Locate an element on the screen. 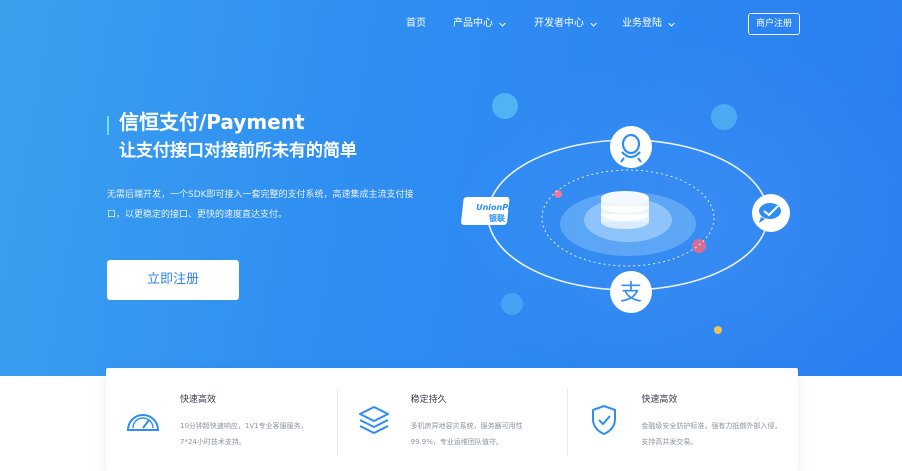 The height and width of the screenshot is (471, 902). feature-card: 快速高效 金融级安全防护标准，强有力抵御外部入侵，支持高并发交易。 is located at coordinates (682, 419).